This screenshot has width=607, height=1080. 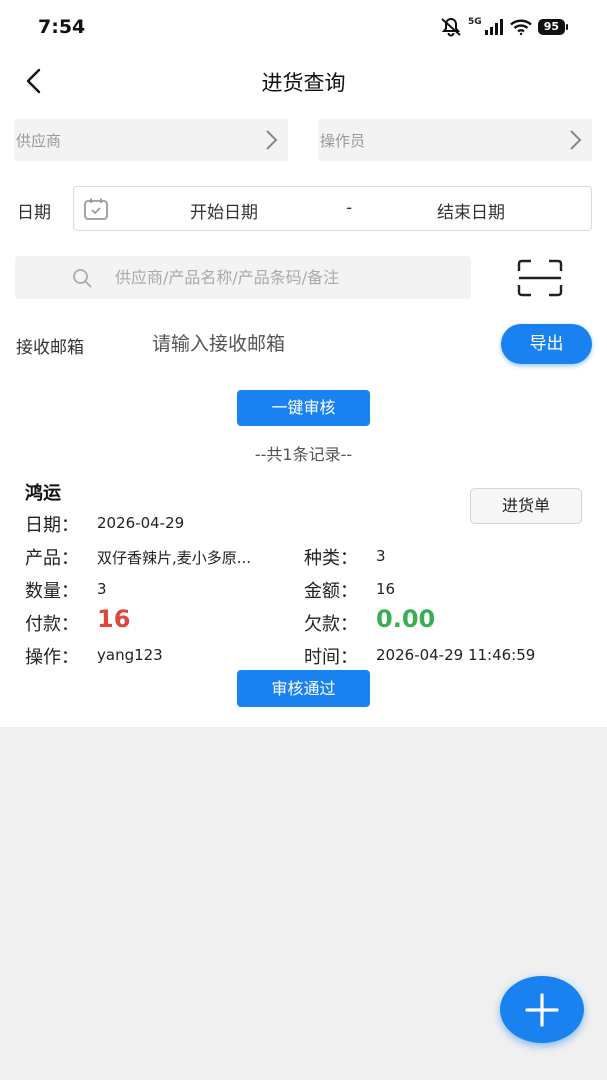 I want to click on page-title: 进货查询, so click(x=303, y=83).